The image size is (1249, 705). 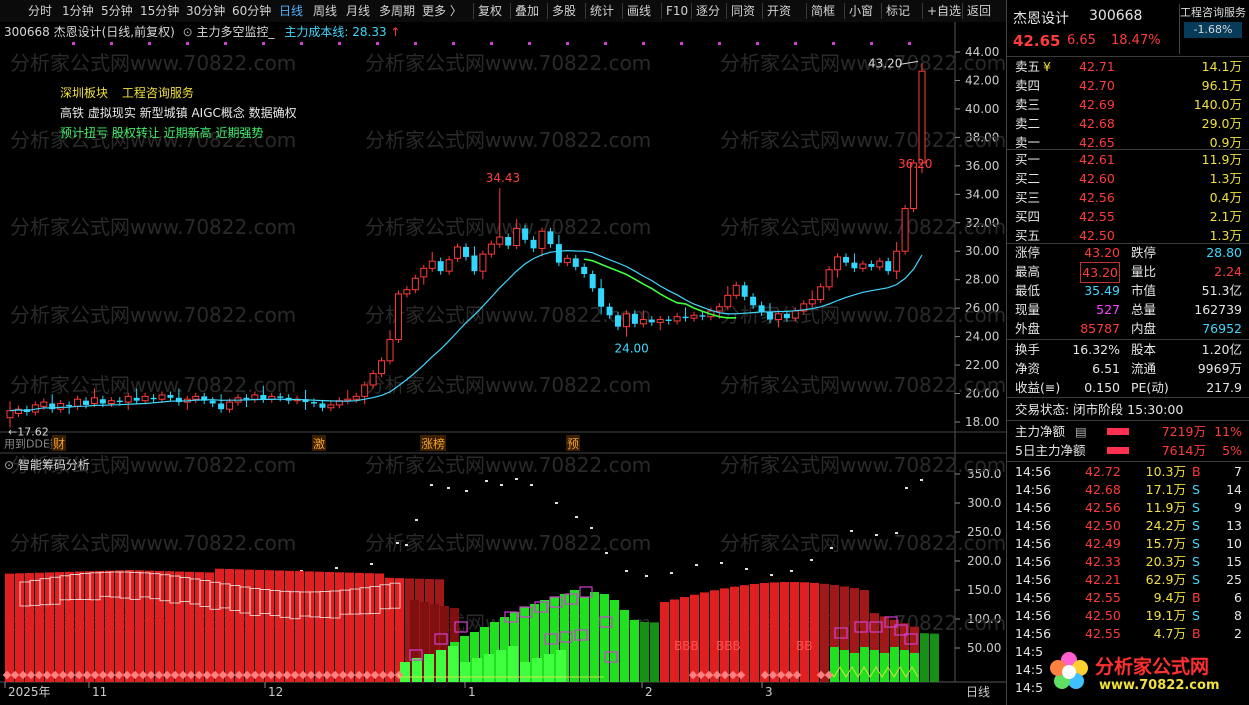 What do you see at coordinates (984, 503) in the screenshot?
I see `lower-tick-label: 300.0` at bounding box center [984, 503].